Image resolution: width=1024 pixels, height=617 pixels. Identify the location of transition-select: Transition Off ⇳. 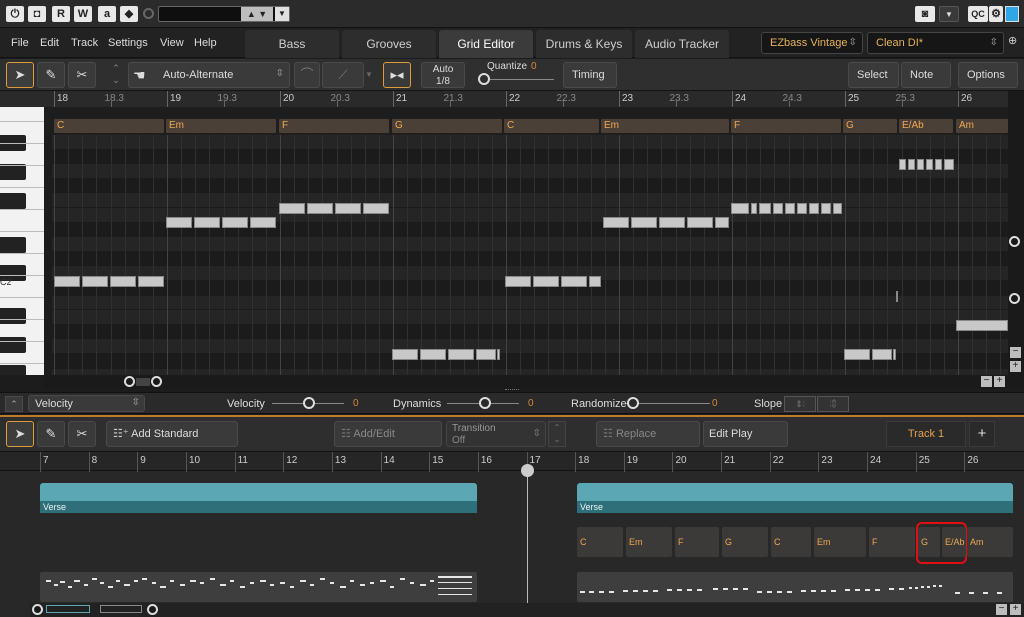
(496, 434).